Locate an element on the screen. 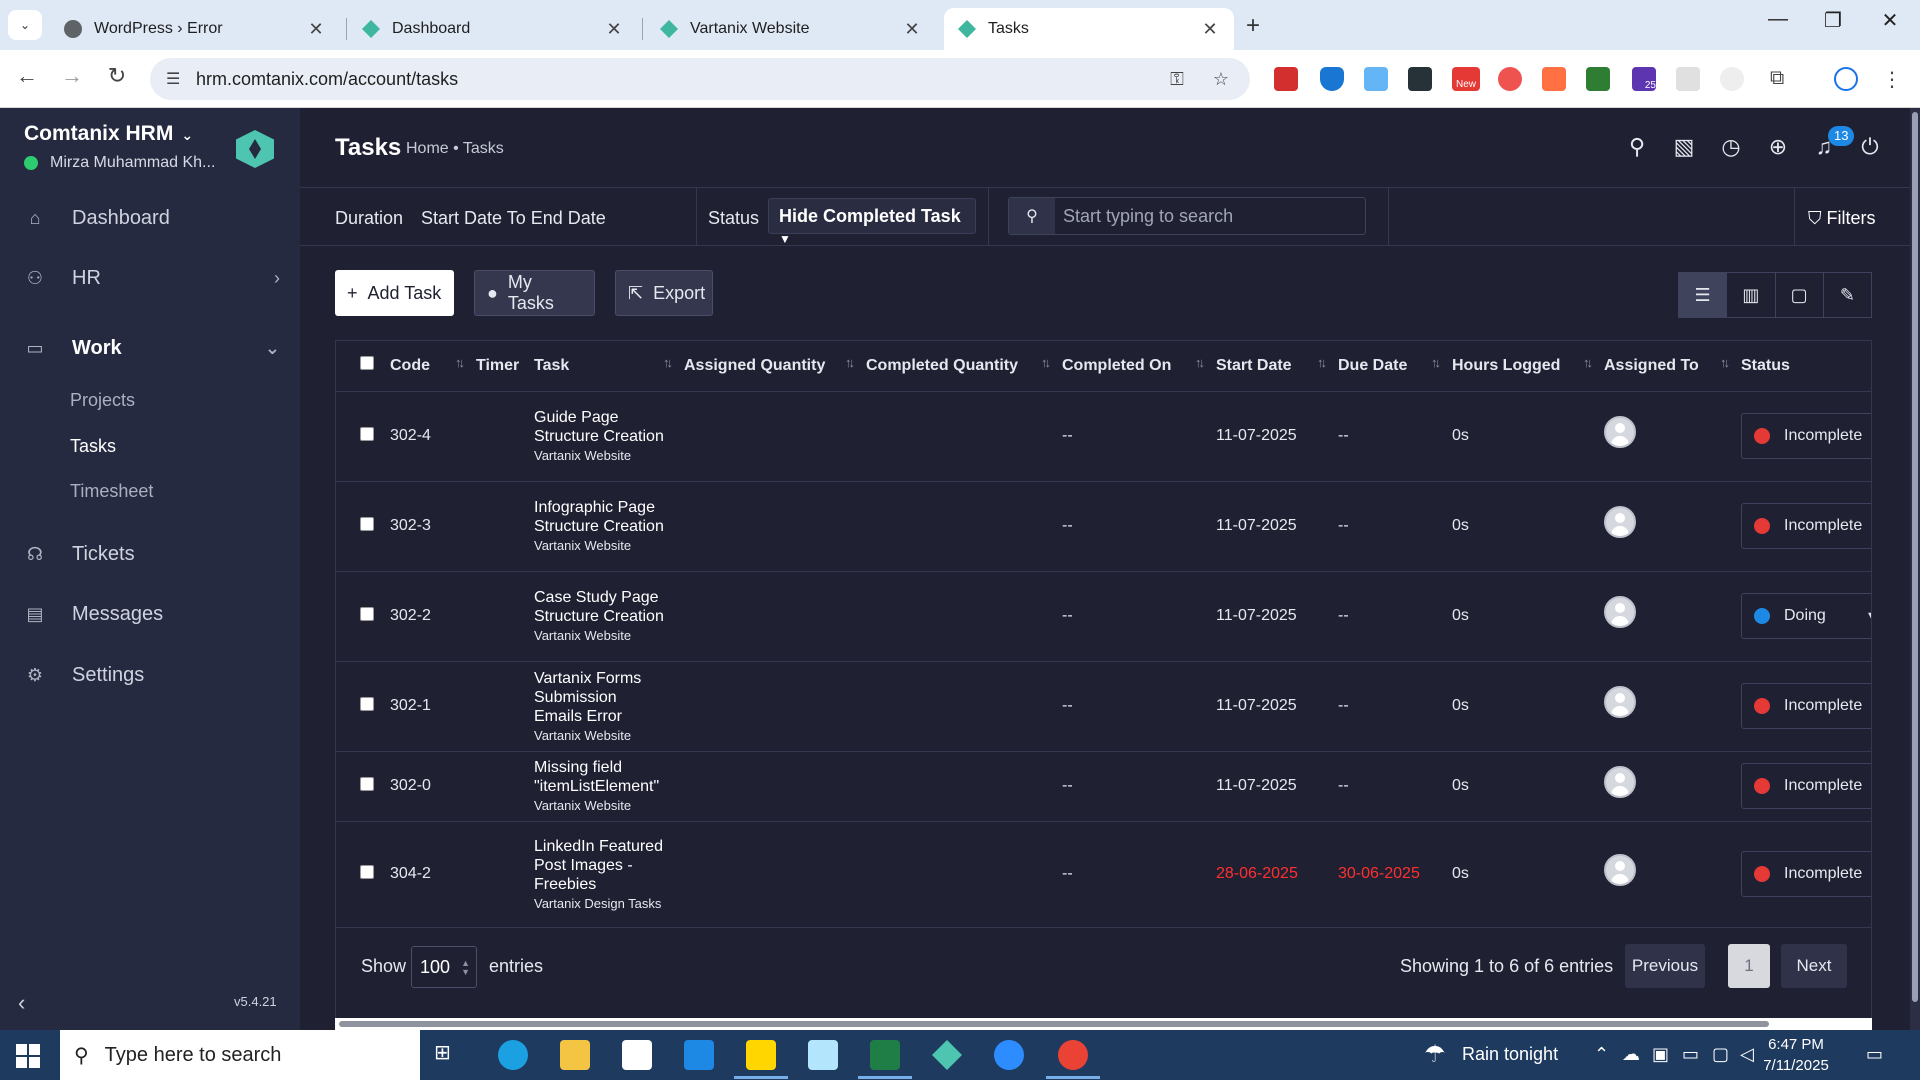  compass-extension-icon is located at coordinates (1732, 79).